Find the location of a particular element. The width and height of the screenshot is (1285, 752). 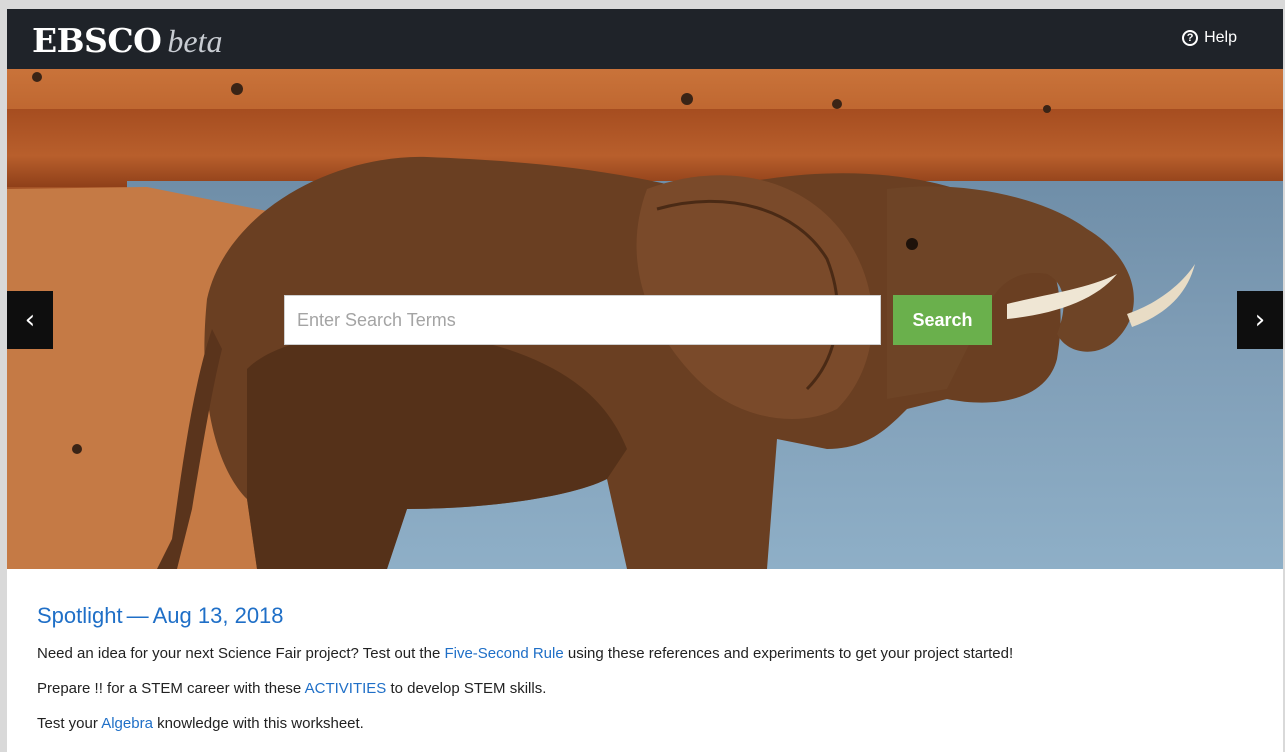

help-link: ? Help is located at coordinates (1209, 38).